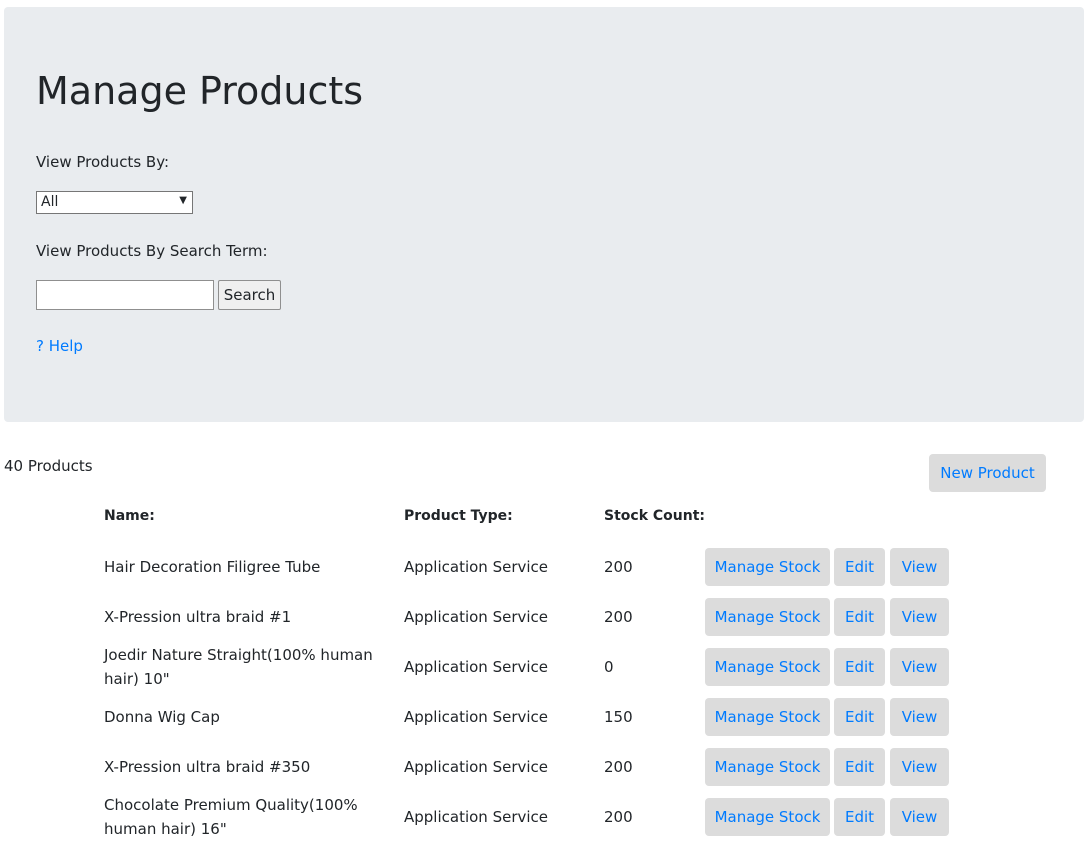 This screenshot has height=846, width=1091. I want to click on view-by-select: All ▼, so click(114, 202).